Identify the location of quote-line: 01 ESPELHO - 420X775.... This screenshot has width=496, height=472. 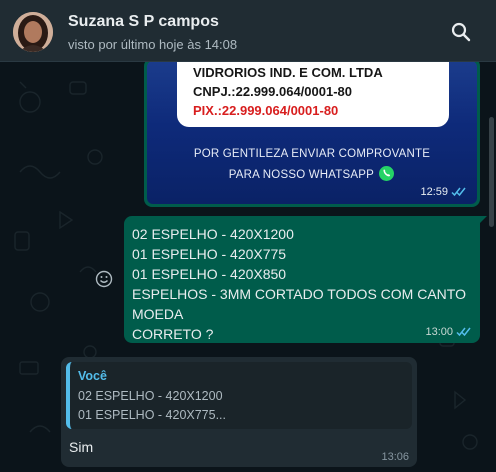
(152, 415).